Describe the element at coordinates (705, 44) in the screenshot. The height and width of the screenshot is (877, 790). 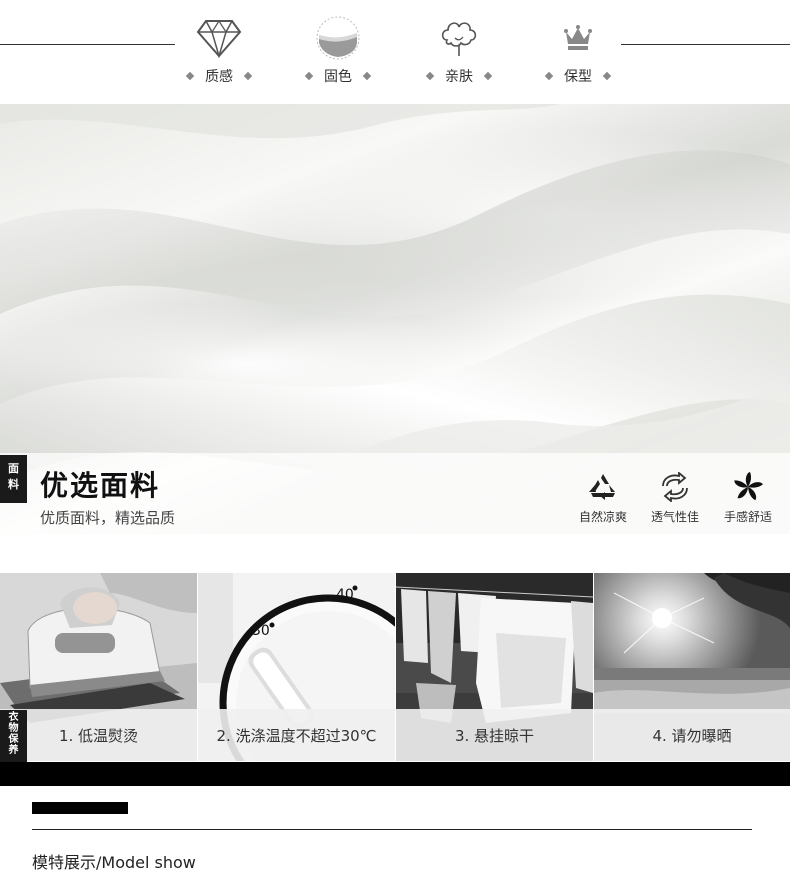
I see `top-right-line` at that location.